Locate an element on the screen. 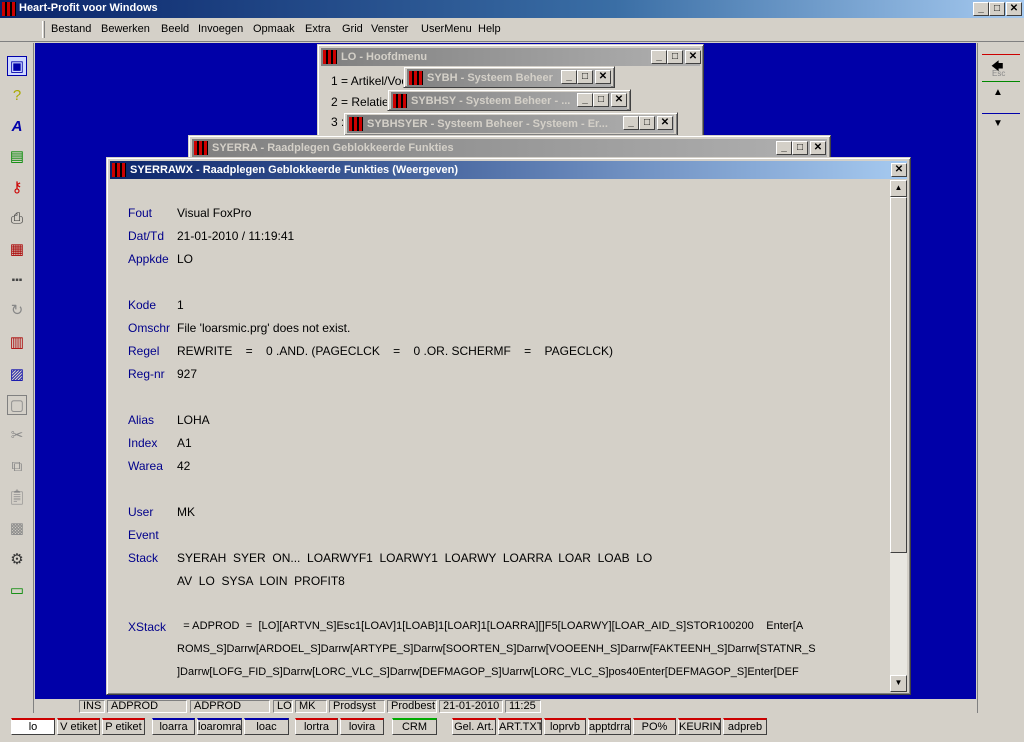 The width and height of the screenshot is (1024, 742). font-icon: A is located at coordinates (17, 127).